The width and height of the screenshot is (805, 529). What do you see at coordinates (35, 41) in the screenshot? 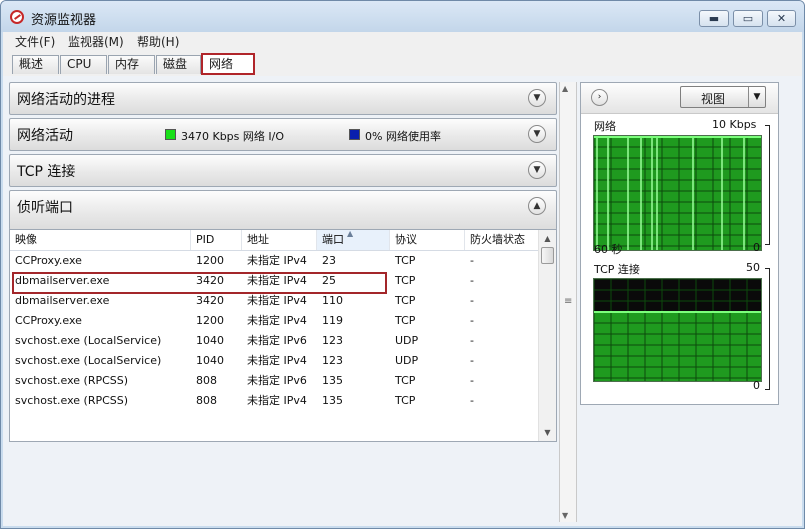
I see `menu-file: 文件(F)` at bounding box center [35, 41].